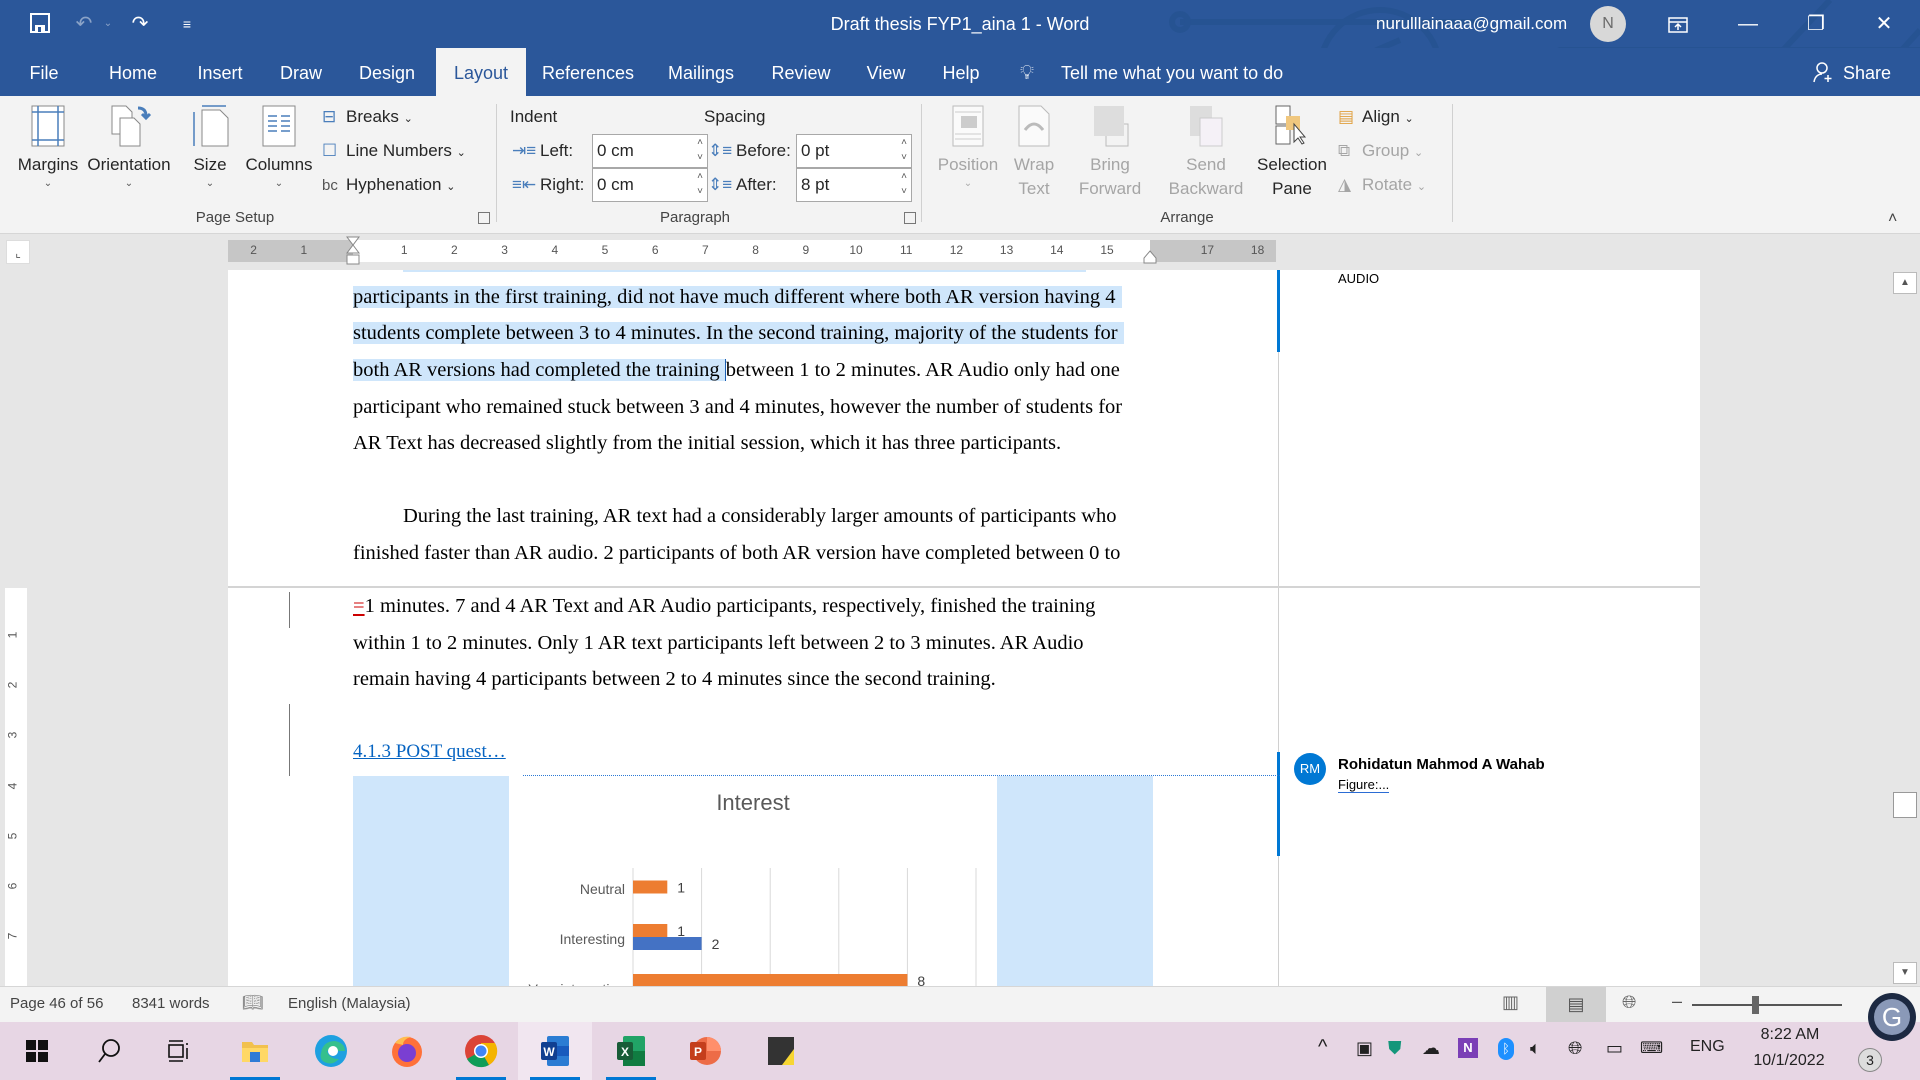 The height and width of the screenshot is (1080, 1920). I want to click on indent-right-input: 0 cm ˄ ˅, so click(650, 185).